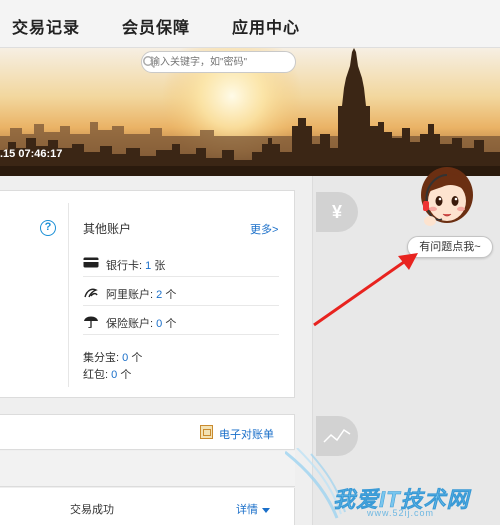 Image resolution: width=500 pixels, height=525 pixels. Describe the element at coordinates (264, 229) in the screenshot. I see `more-link: 更多>` at that location.